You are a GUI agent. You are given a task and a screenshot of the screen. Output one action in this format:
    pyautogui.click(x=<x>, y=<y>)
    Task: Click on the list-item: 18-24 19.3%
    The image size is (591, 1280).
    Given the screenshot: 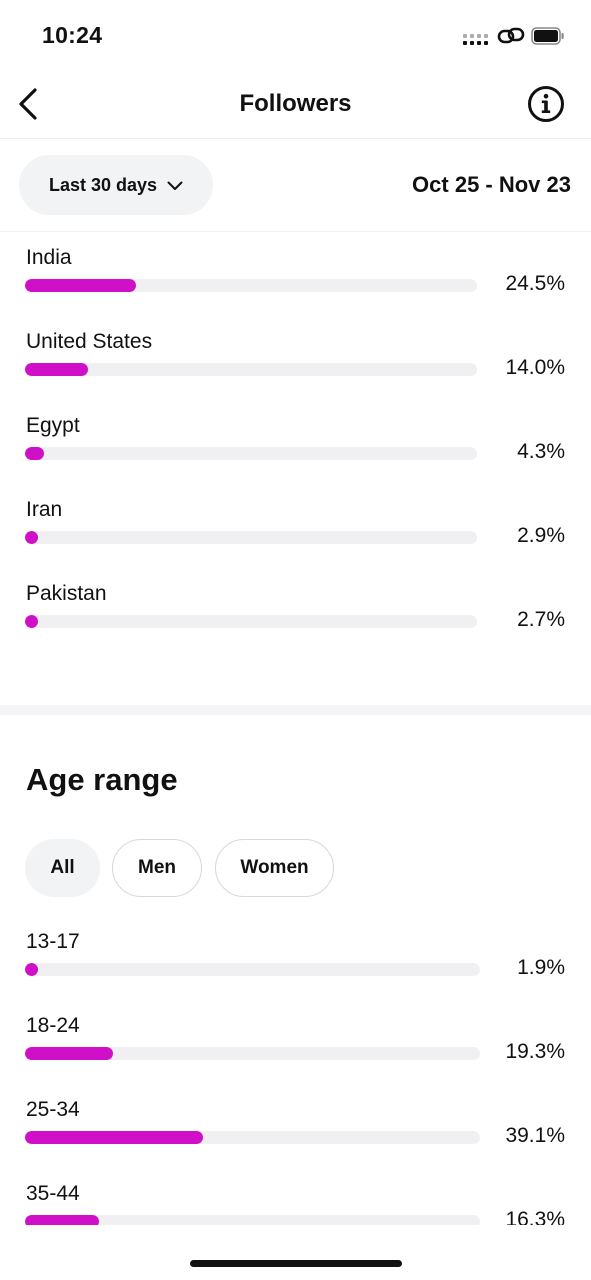 What is the action you would take?
    pyautogui.click(x=295, y=1054)
    